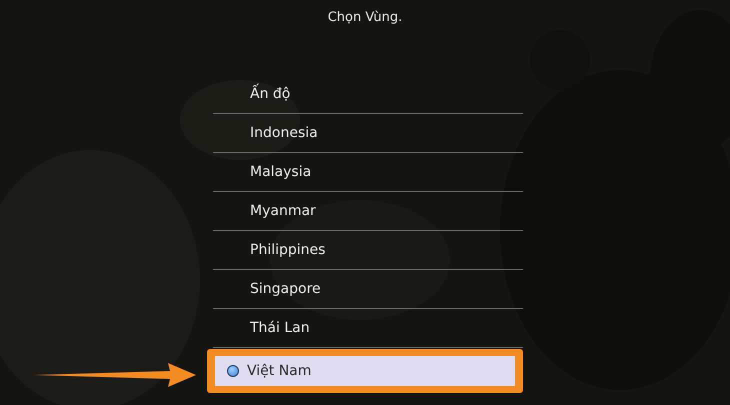 This screenshot has height=405, width=730. Describe the element at coordinates (368, 211) in the screenshot. I see `region-item: Myanmar` at that location.